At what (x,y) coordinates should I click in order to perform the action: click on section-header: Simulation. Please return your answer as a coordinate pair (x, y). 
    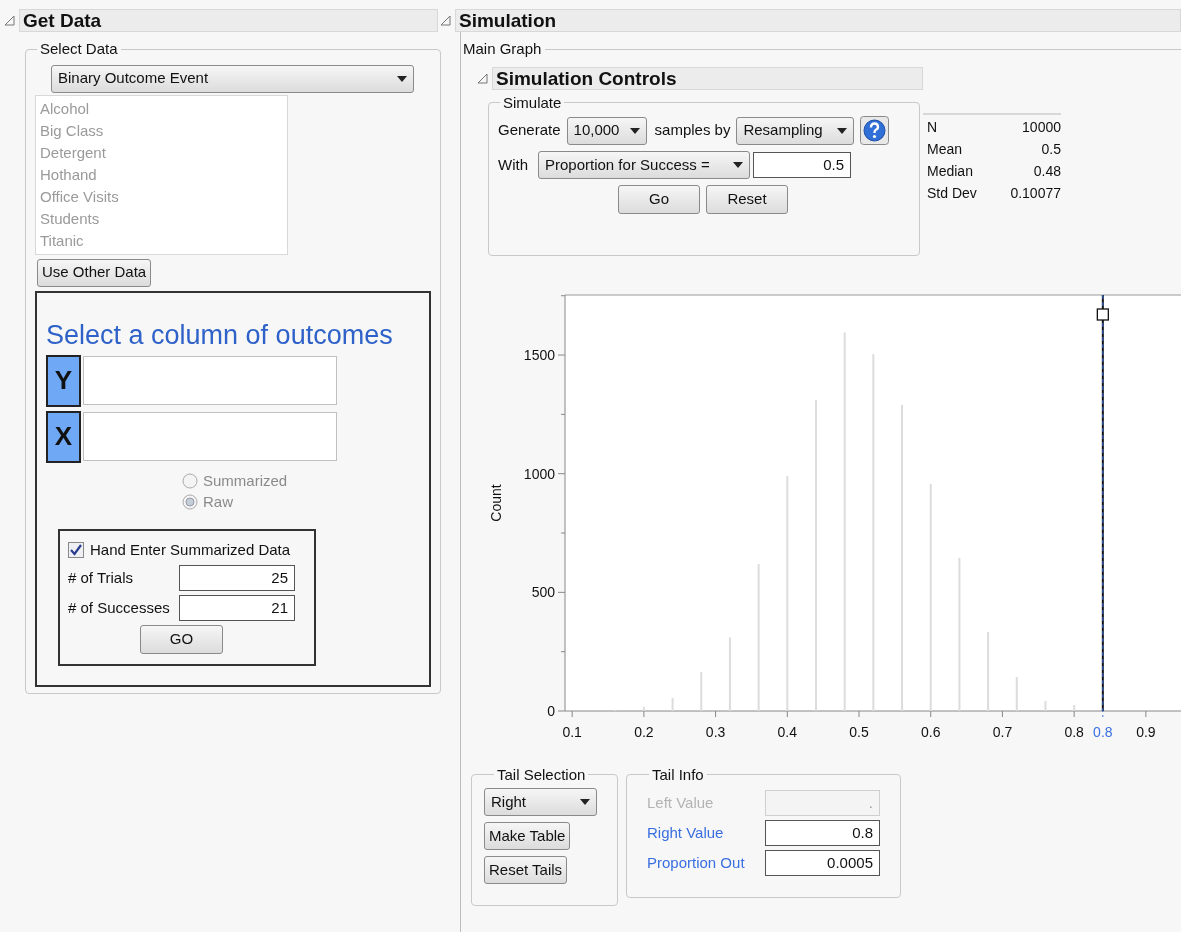
    Looking at the image, I should click on (818, 20).